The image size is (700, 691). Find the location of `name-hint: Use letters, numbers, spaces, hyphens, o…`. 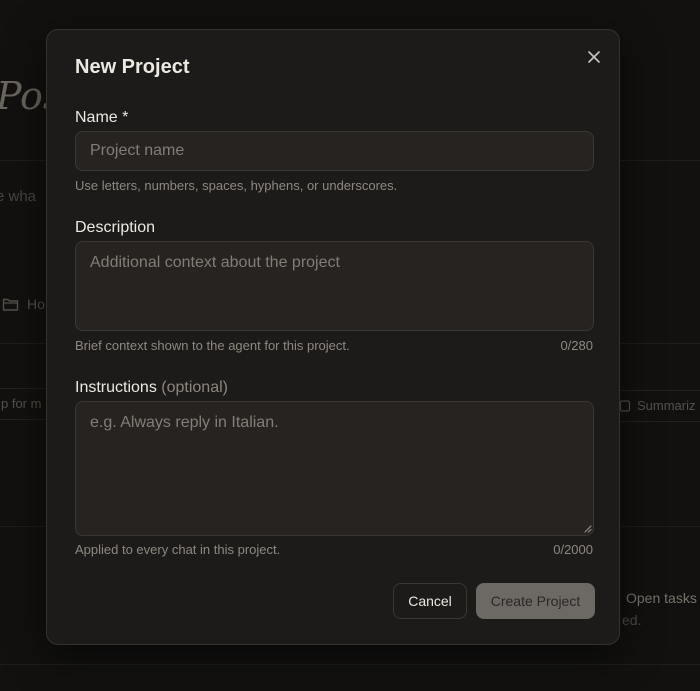

name-hint: Use letters, numbers, spaces, hyphens, o… is located at coordinates (236, 185).